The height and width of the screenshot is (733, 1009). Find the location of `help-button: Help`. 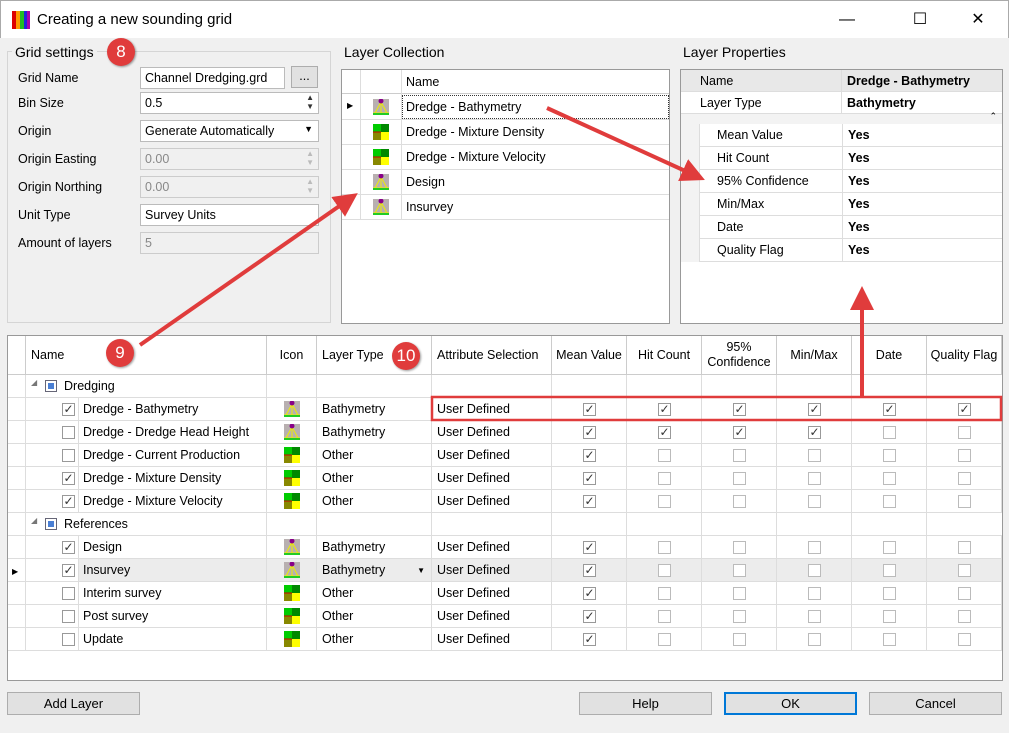

help-button: Help is located at coordinates (645, 703).